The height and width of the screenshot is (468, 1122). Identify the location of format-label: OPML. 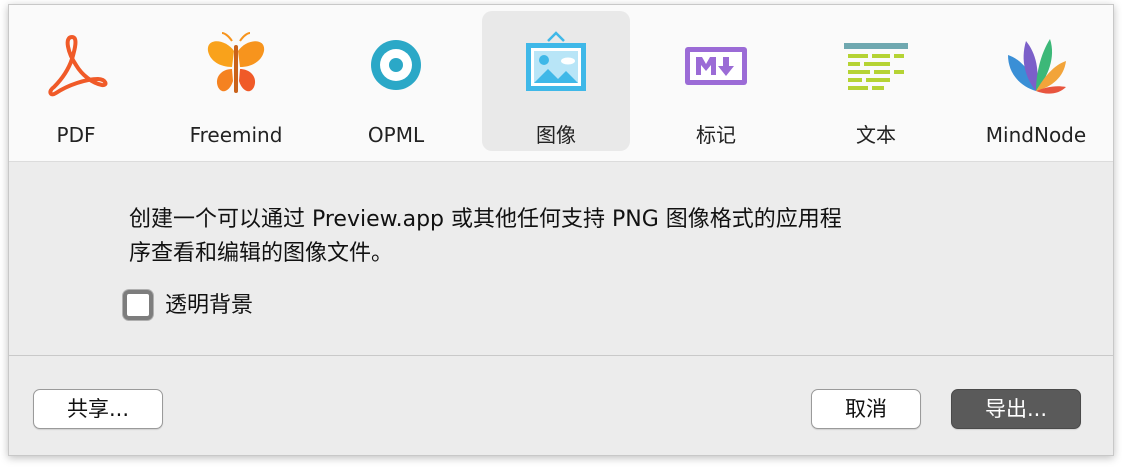
(396, 135).